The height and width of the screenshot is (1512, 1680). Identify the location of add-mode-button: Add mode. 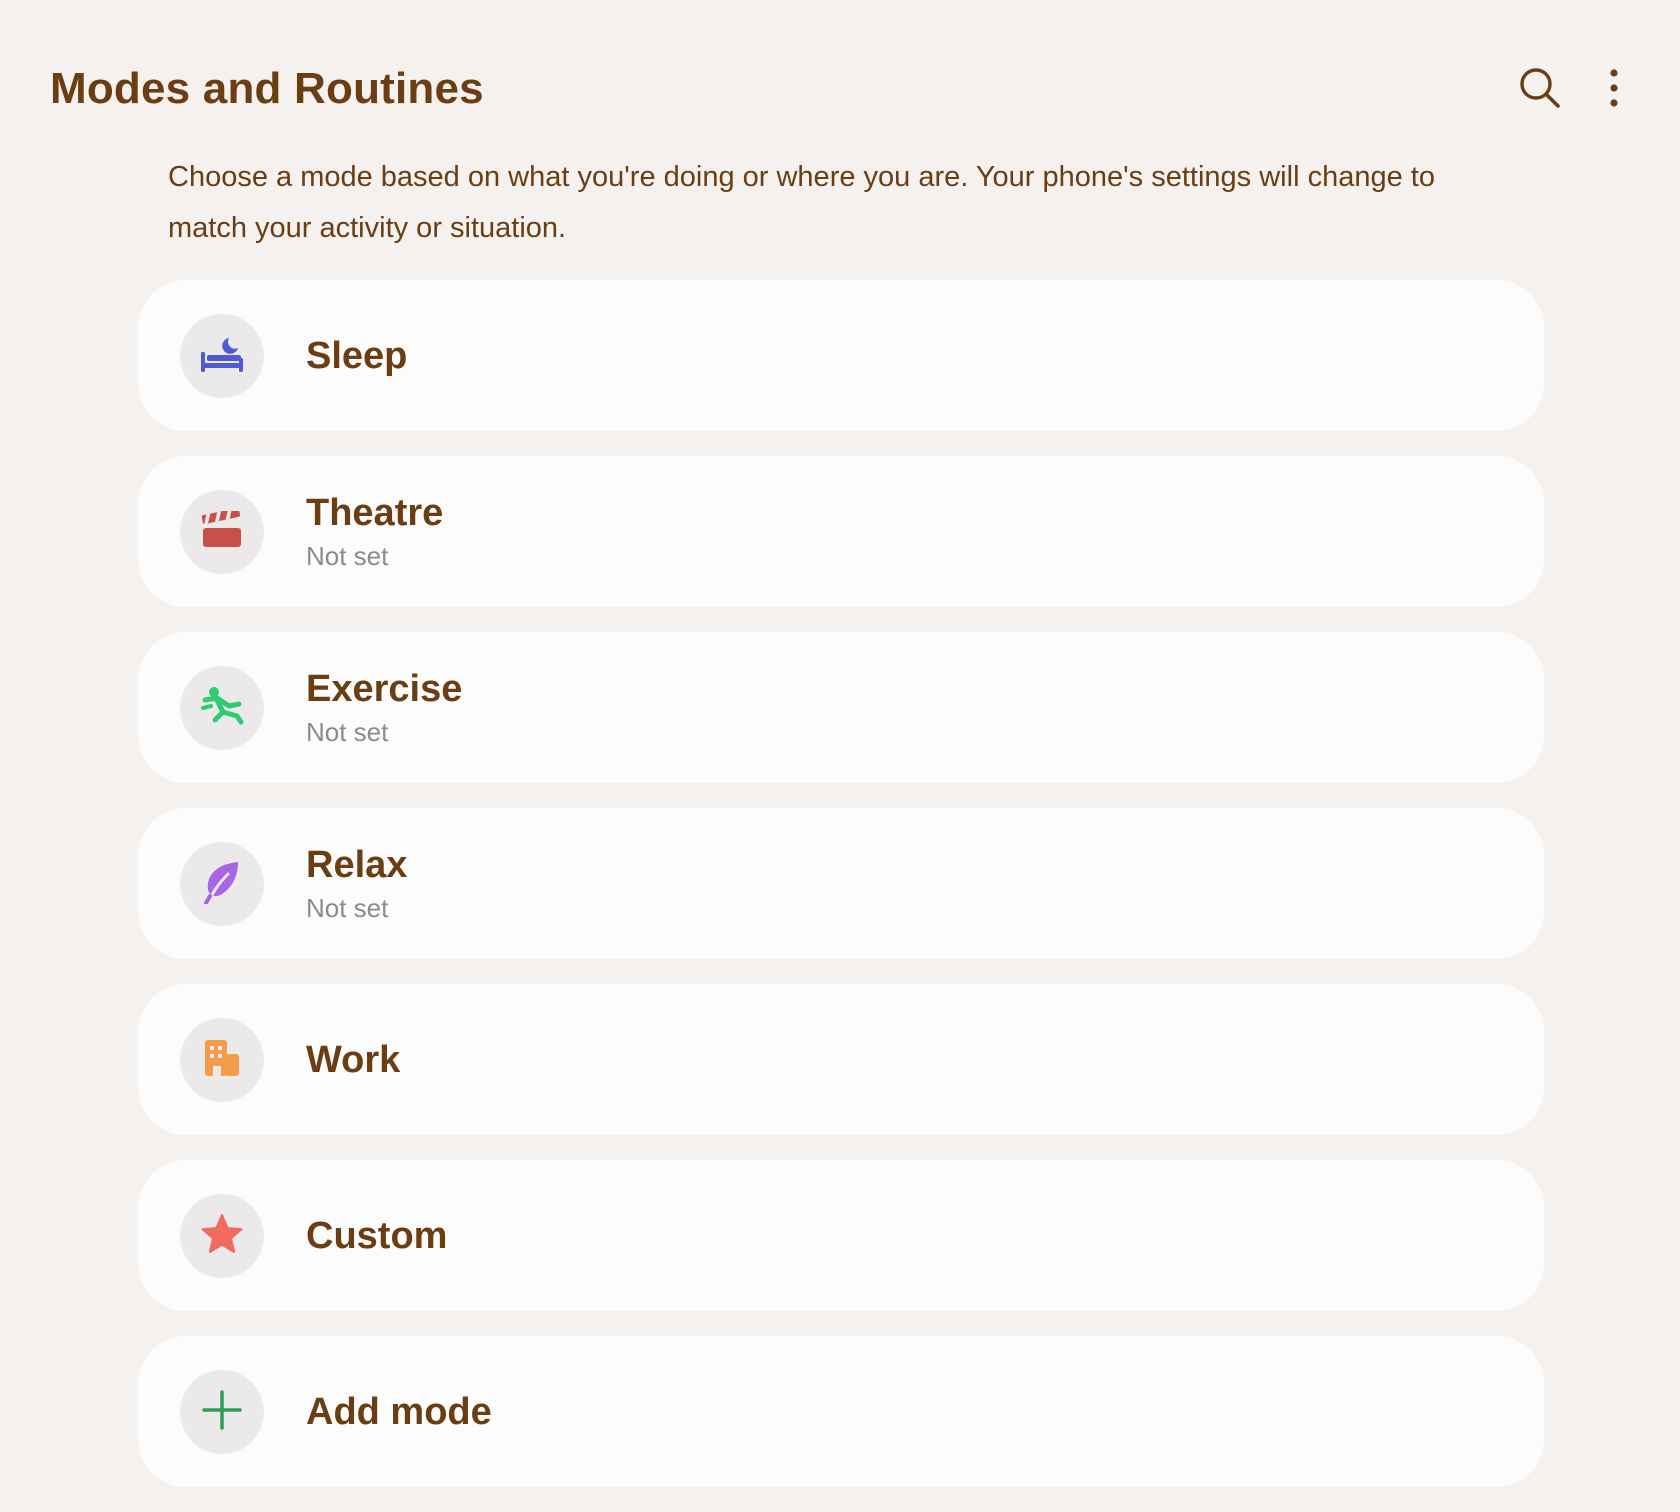
(841, 1411).